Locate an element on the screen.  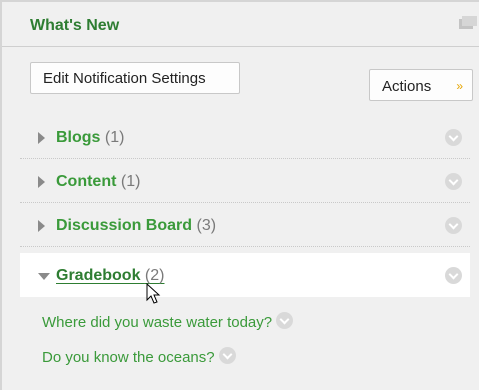
gradebook-item: Do you know the oceans? is located at coordinates (139, 356).